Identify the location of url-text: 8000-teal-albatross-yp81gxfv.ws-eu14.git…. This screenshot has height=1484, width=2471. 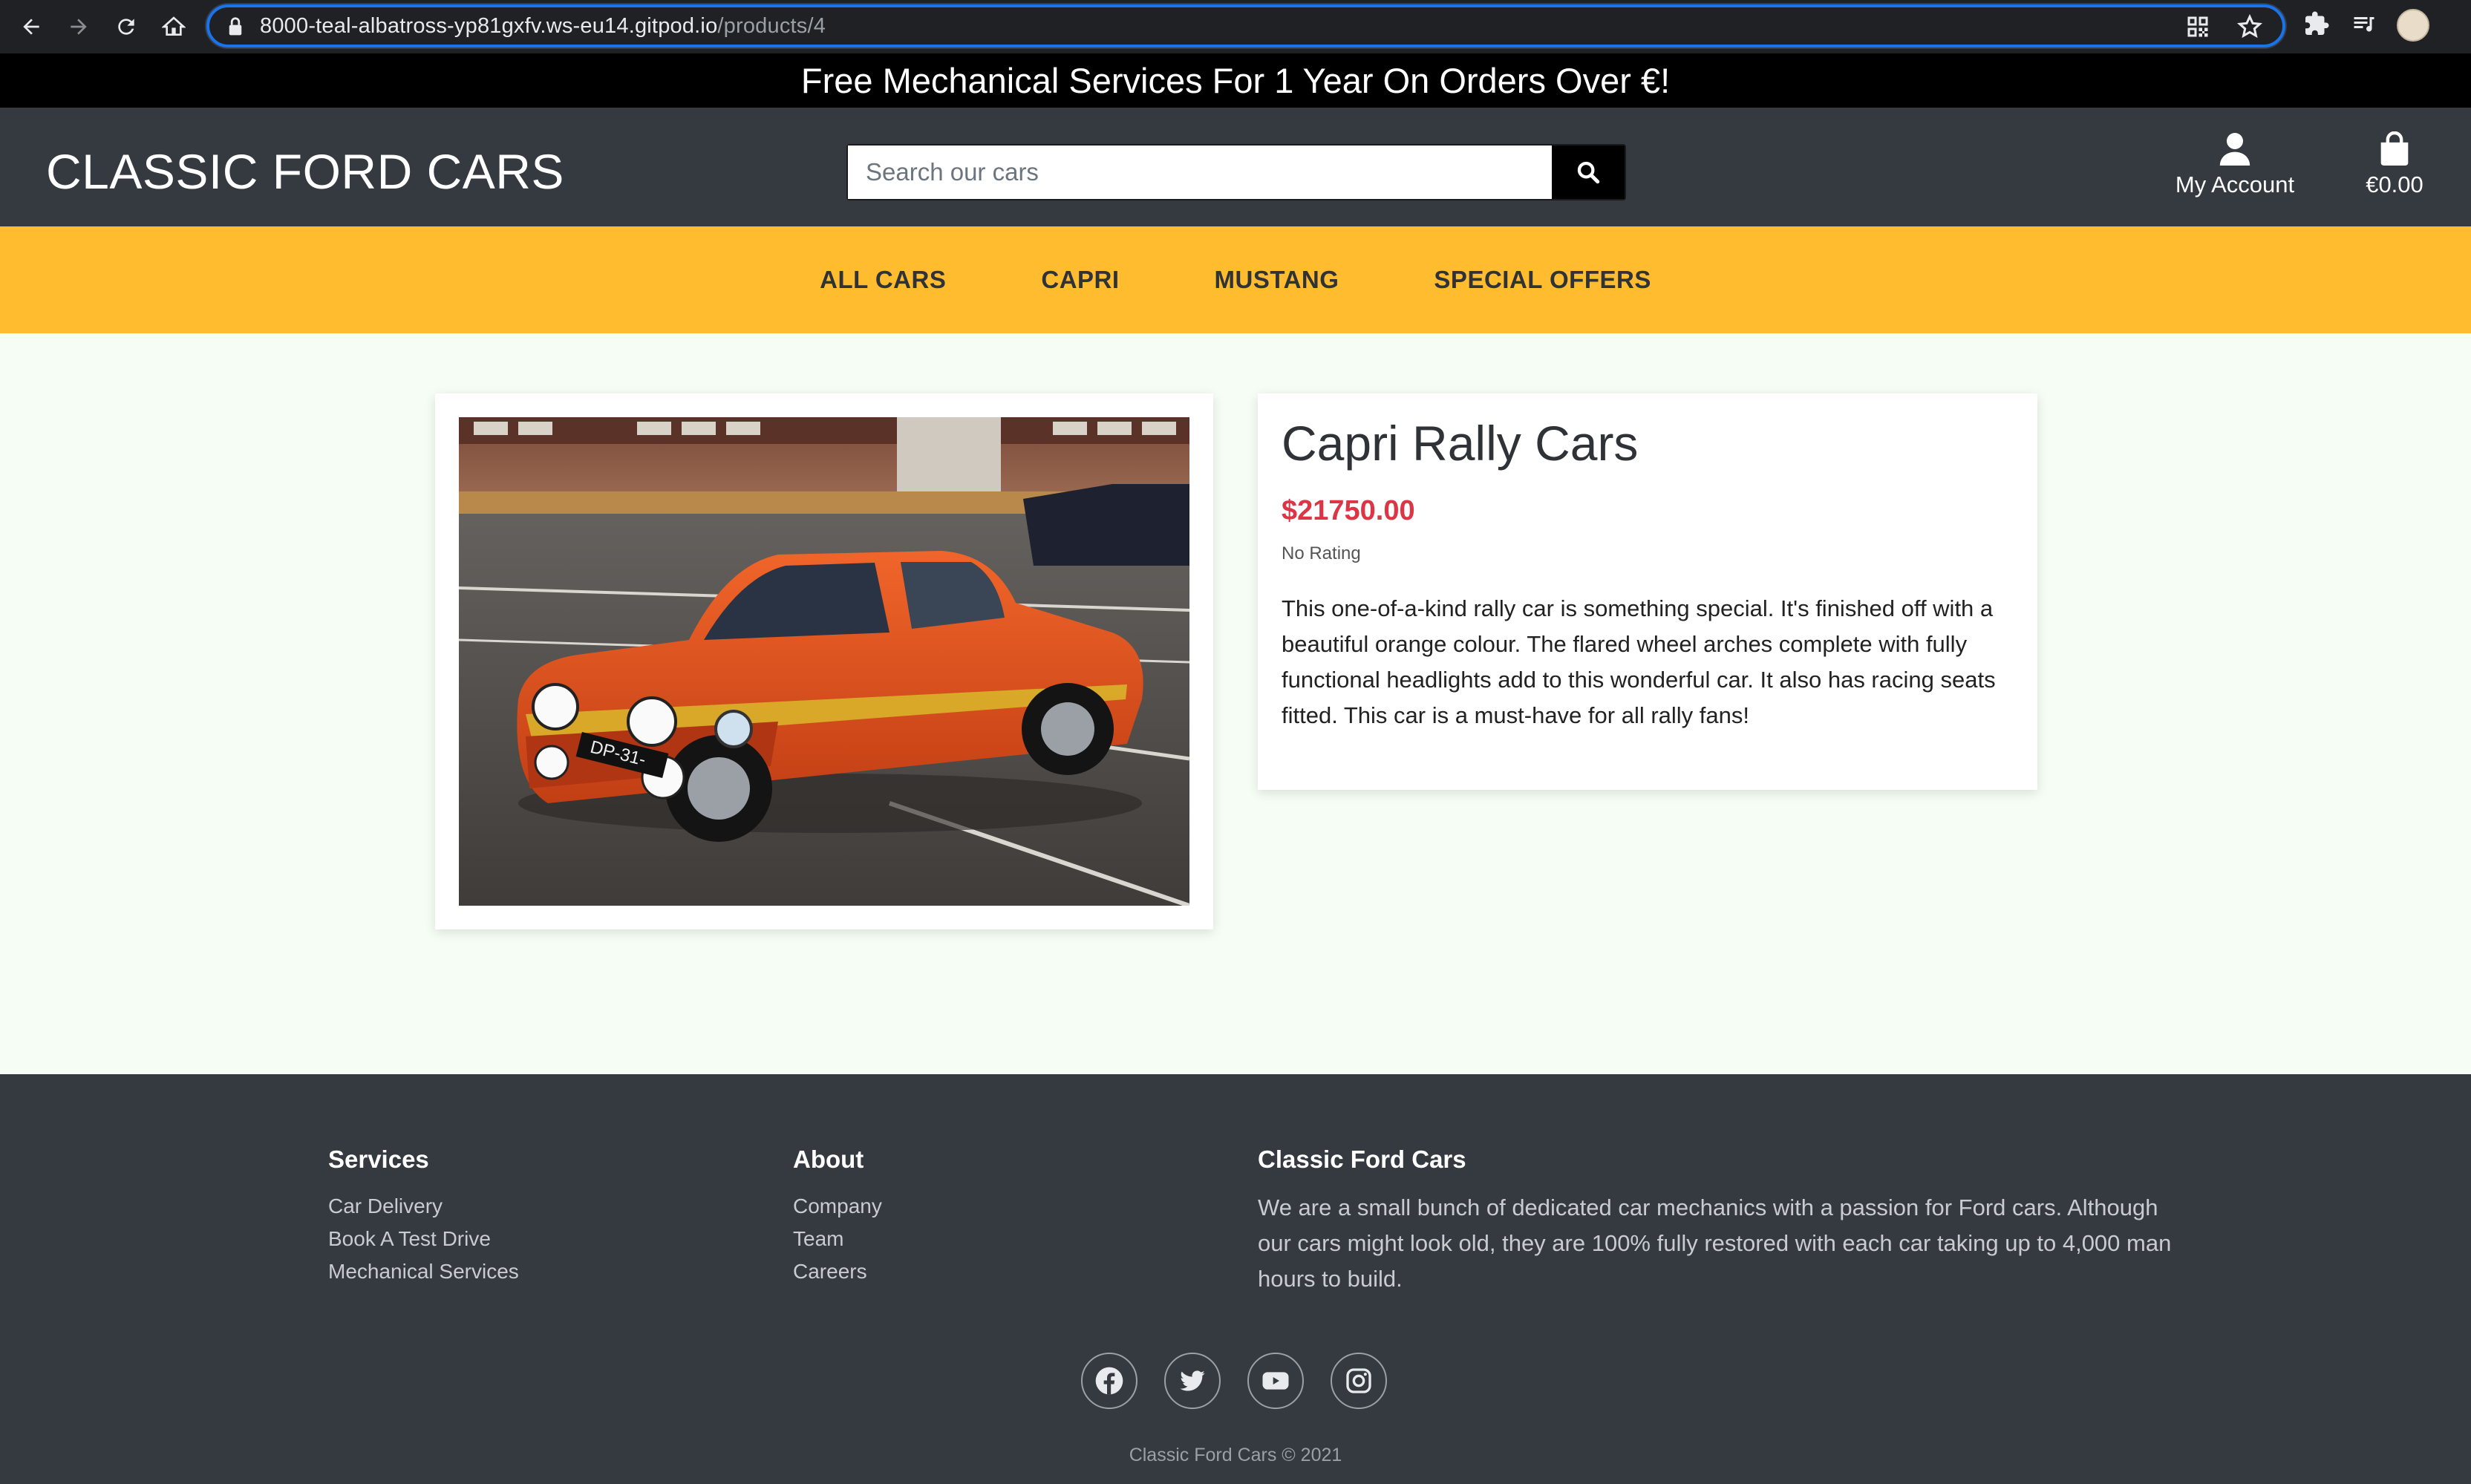
(543, 25).